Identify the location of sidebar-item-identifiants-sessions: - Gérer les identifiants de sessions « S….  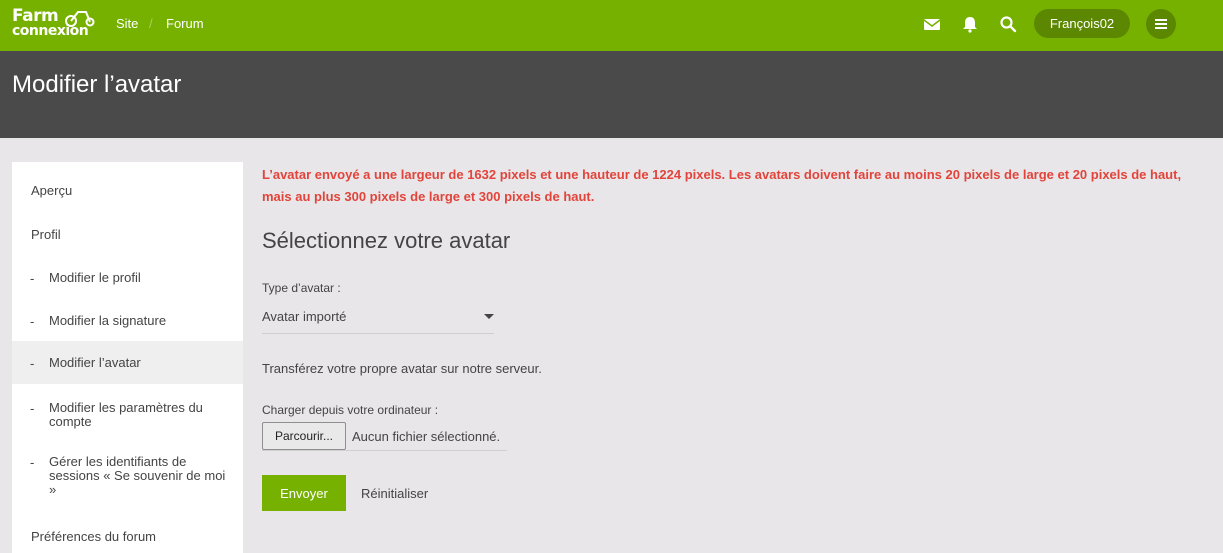
(127, 489).